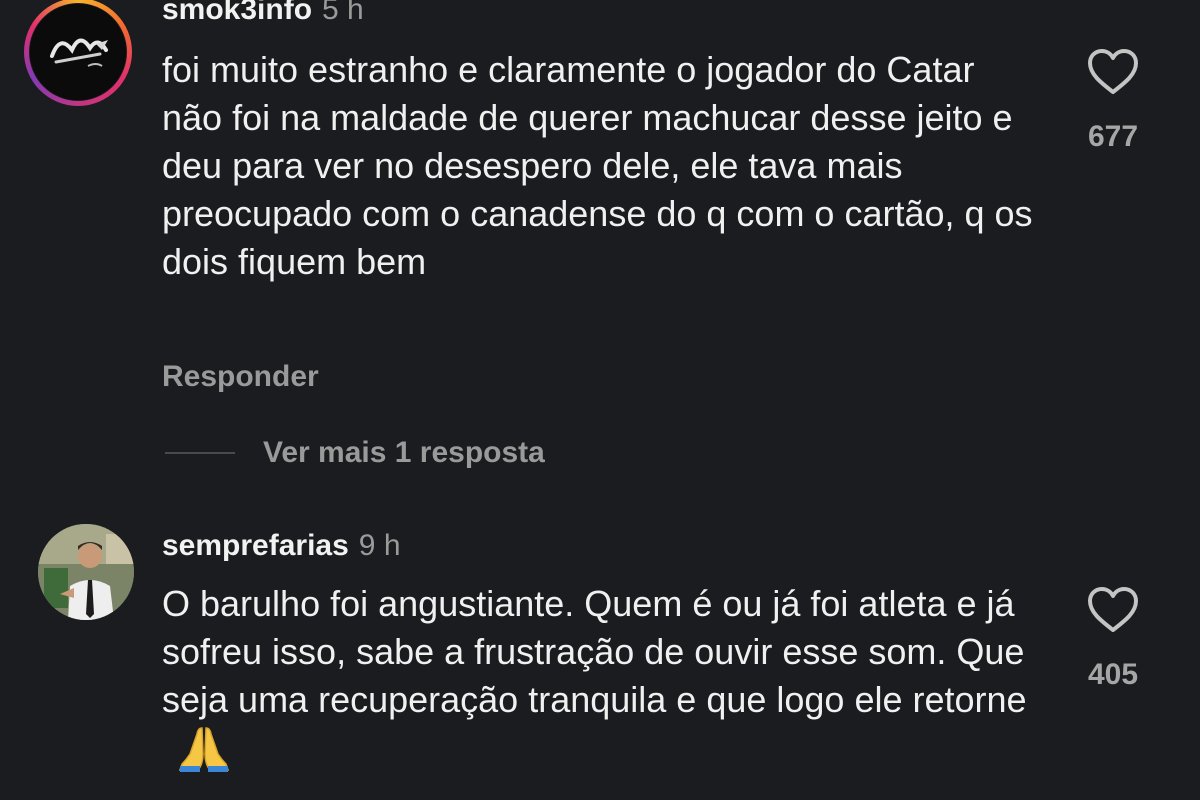  I want to click on username: semprefarias, so click(255, 545).